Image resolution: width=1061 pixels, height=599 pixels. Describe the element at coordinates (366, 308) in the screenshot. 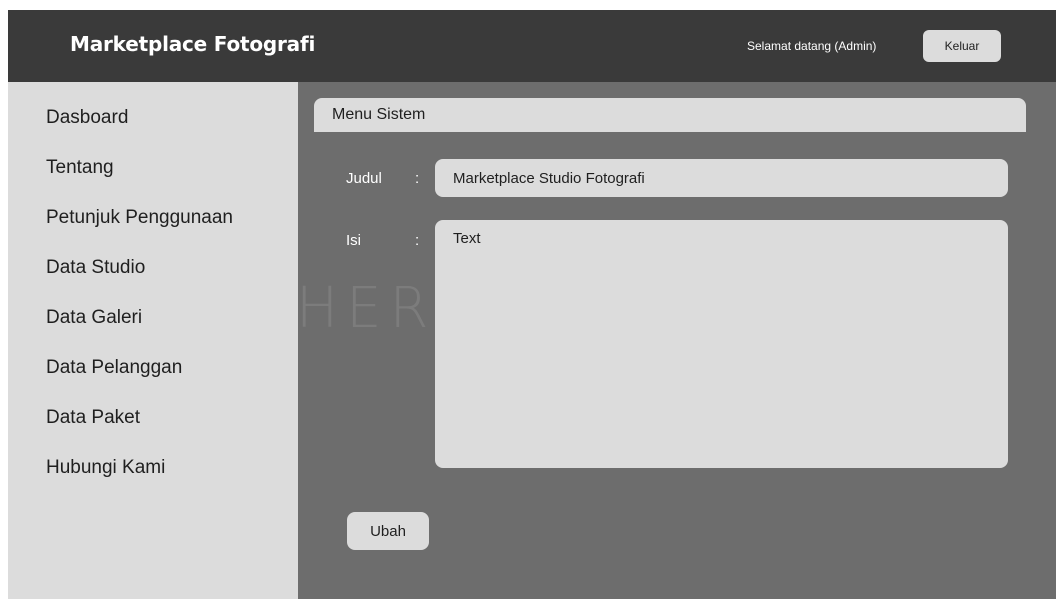

I see `background-watermark: HER` at that location.